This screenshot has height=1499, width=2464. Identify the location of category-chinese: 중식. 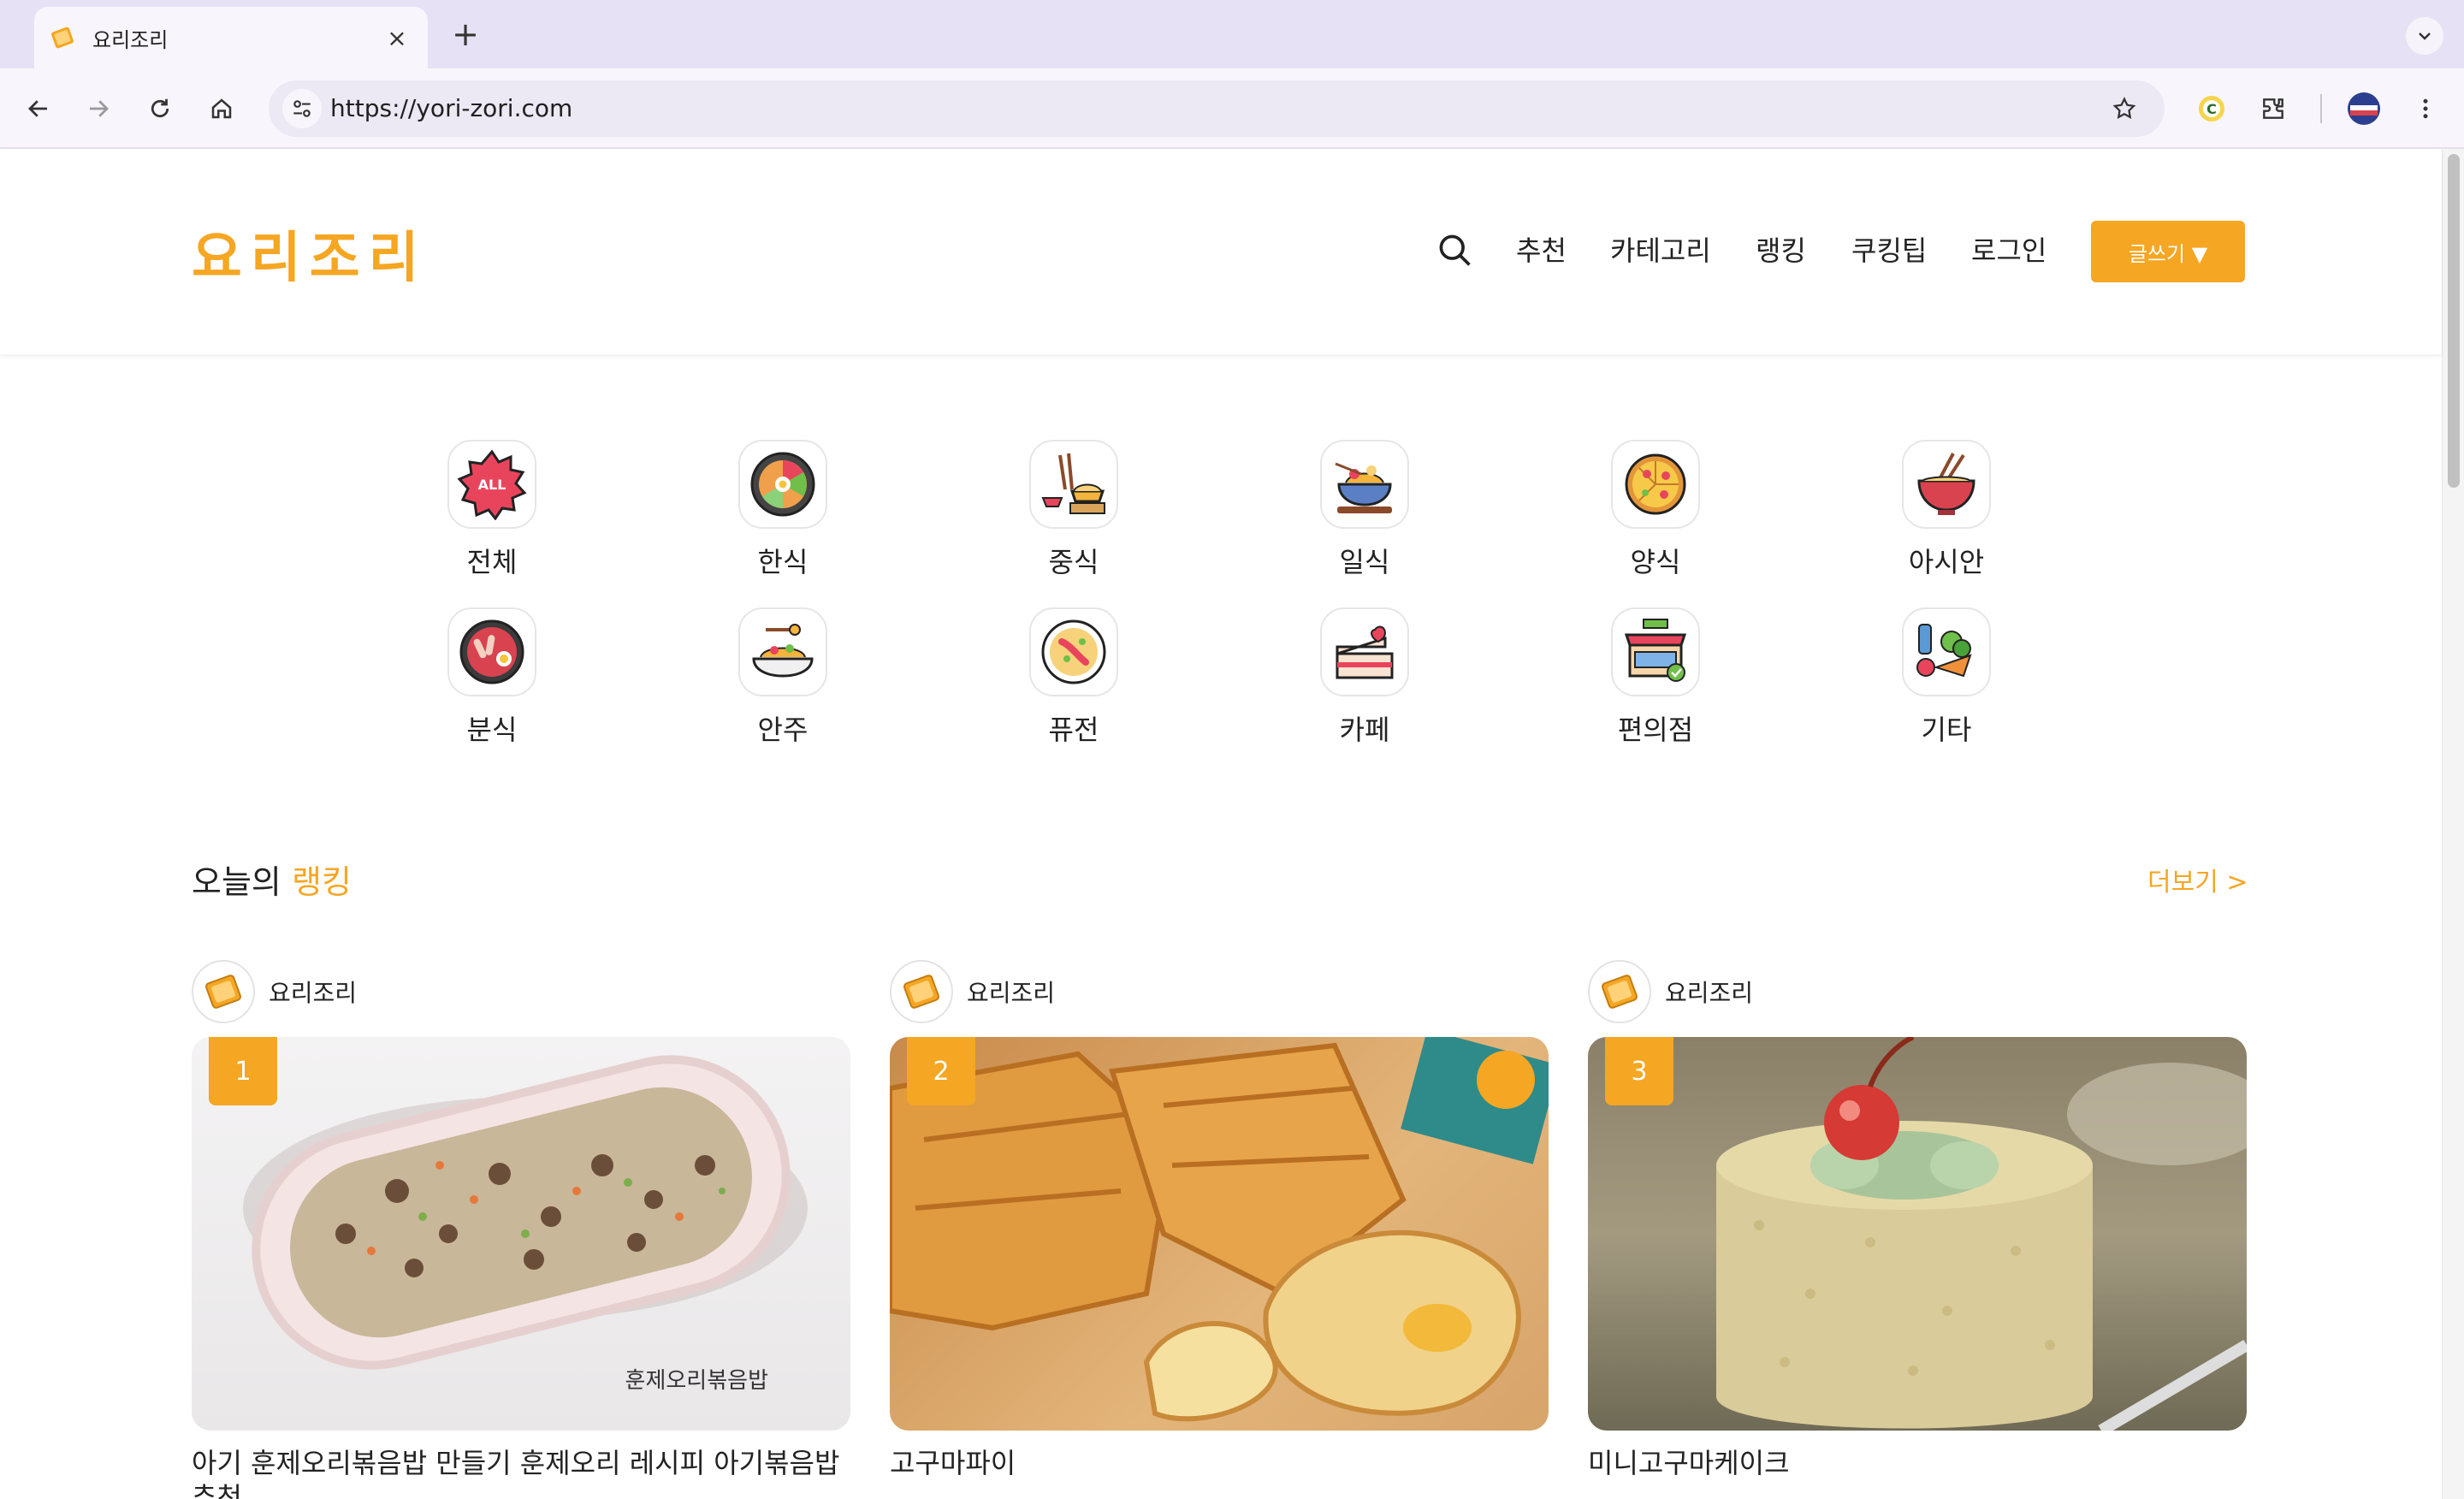
(1073, 510).